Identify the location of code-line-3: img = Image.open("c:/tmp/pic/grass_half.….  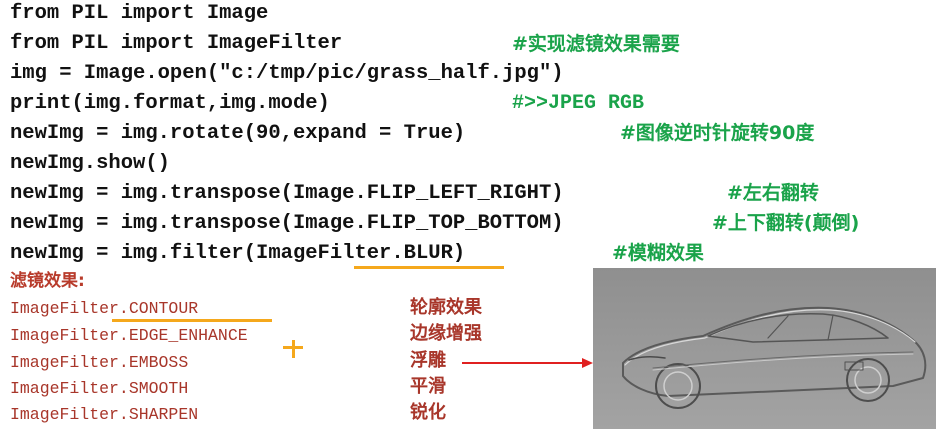
(287, 73).